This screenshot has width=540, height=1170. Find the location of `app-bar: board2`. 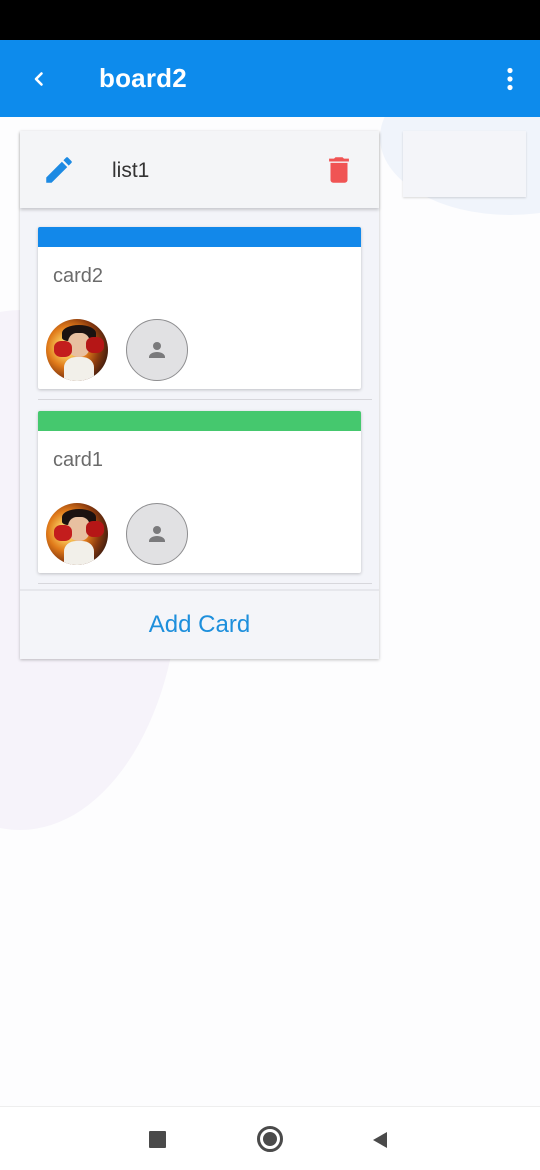

app-bar: board2 is located at coordinates (270, 78).